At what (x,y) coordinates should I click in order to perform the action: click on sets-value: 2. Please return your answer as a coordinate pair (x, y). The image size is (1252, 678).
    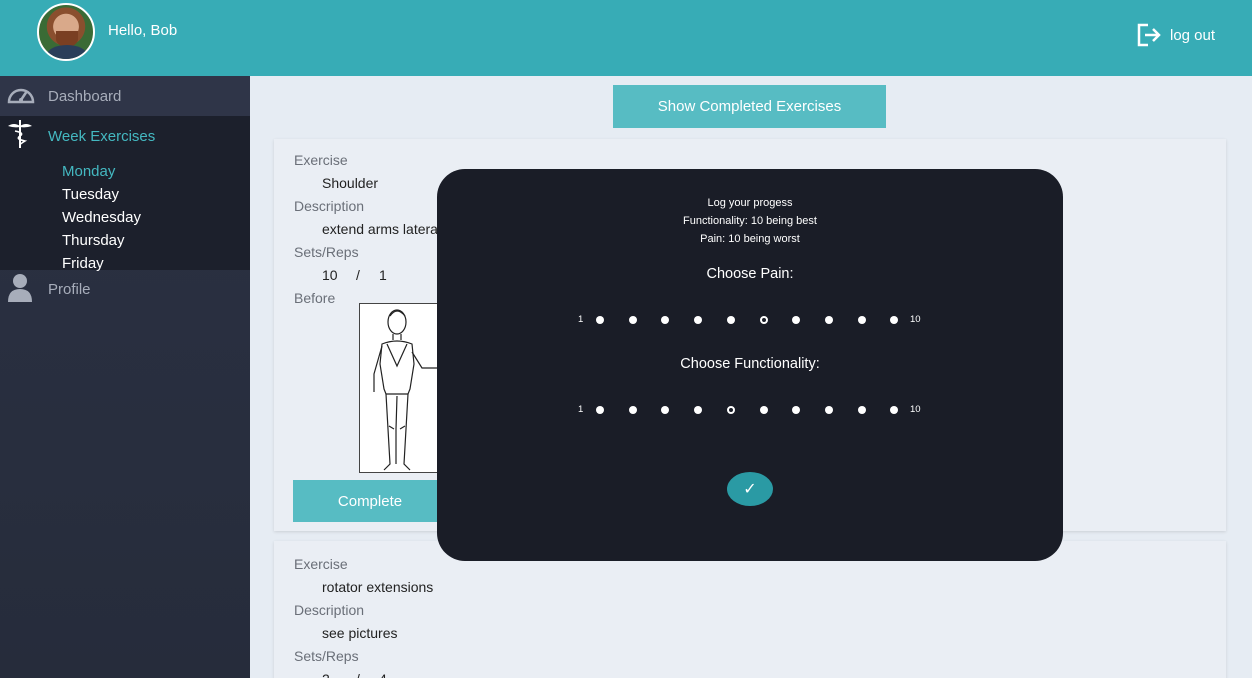
    Looking at the image, I should click on (326, 674).